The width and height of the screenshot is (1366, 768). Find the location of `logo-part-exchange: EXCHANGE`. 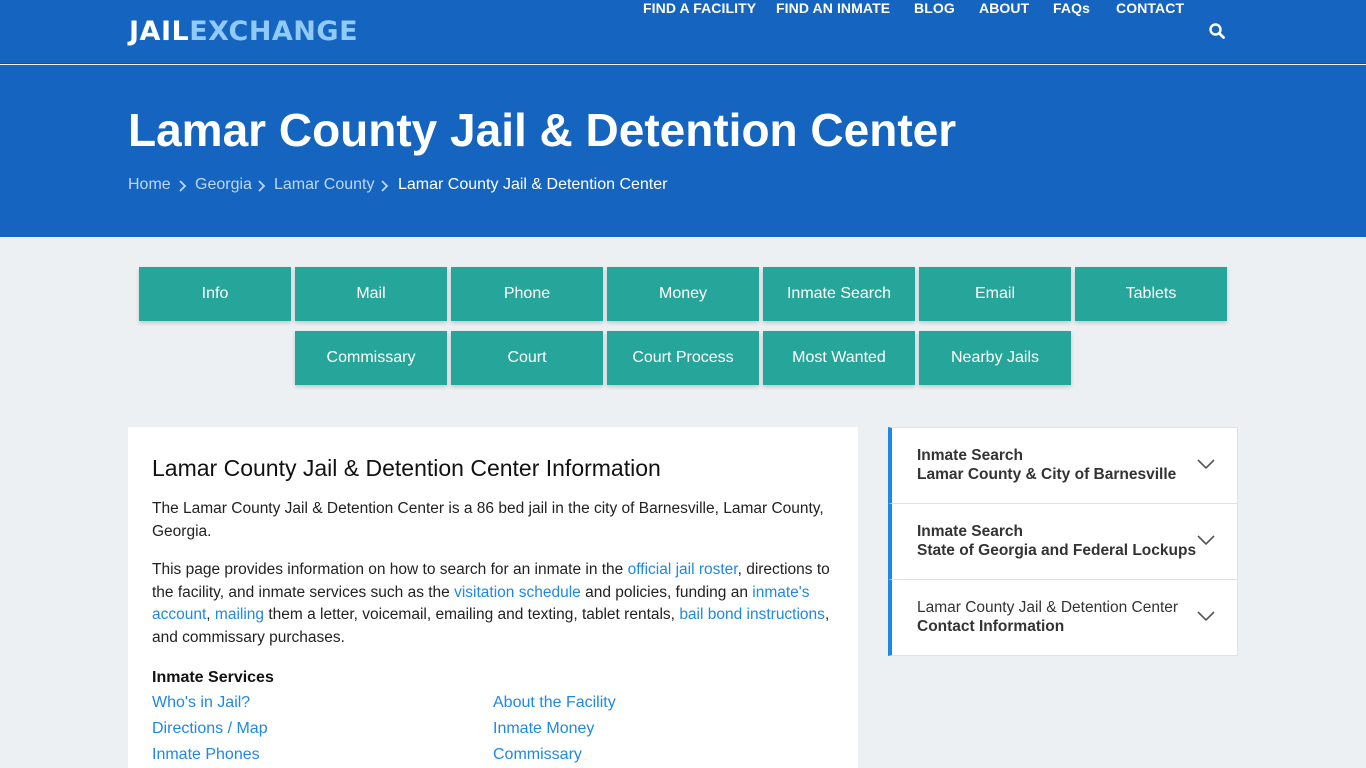

logo-part-exchange: EXCHANGE is located at coordinates (274, 31).